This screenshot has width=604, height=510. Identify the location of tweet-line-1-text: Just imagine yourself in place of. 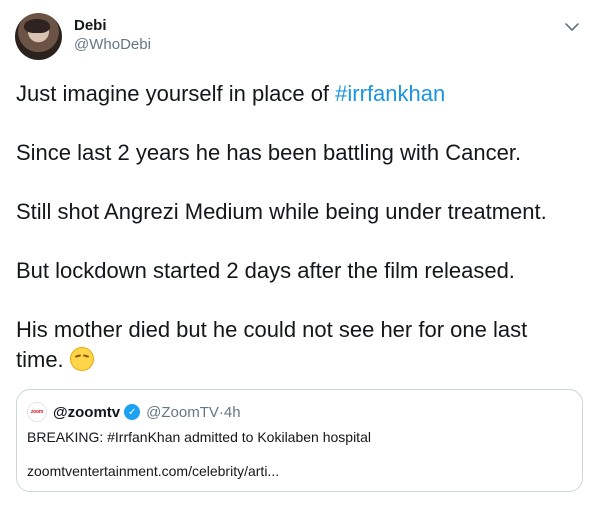
(176, 93).